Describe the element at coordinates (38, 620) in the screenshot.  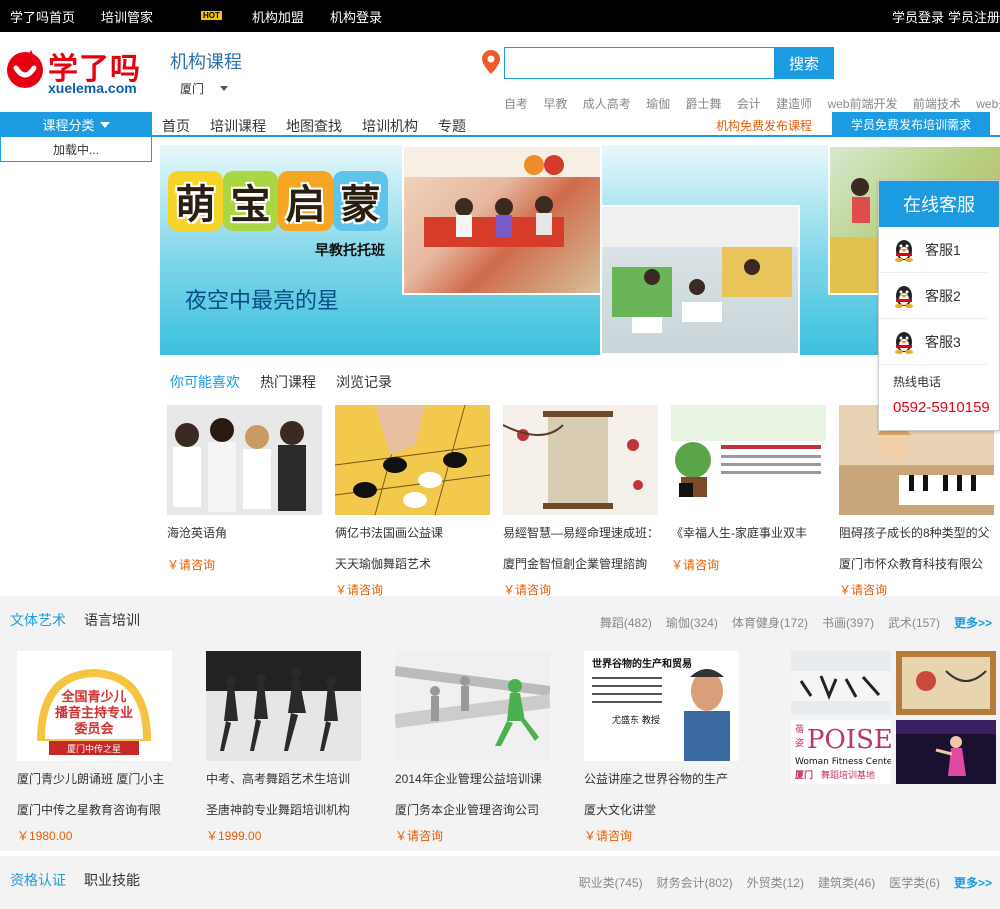
I see `tab-arts-sports: 文体艺术` at that location.